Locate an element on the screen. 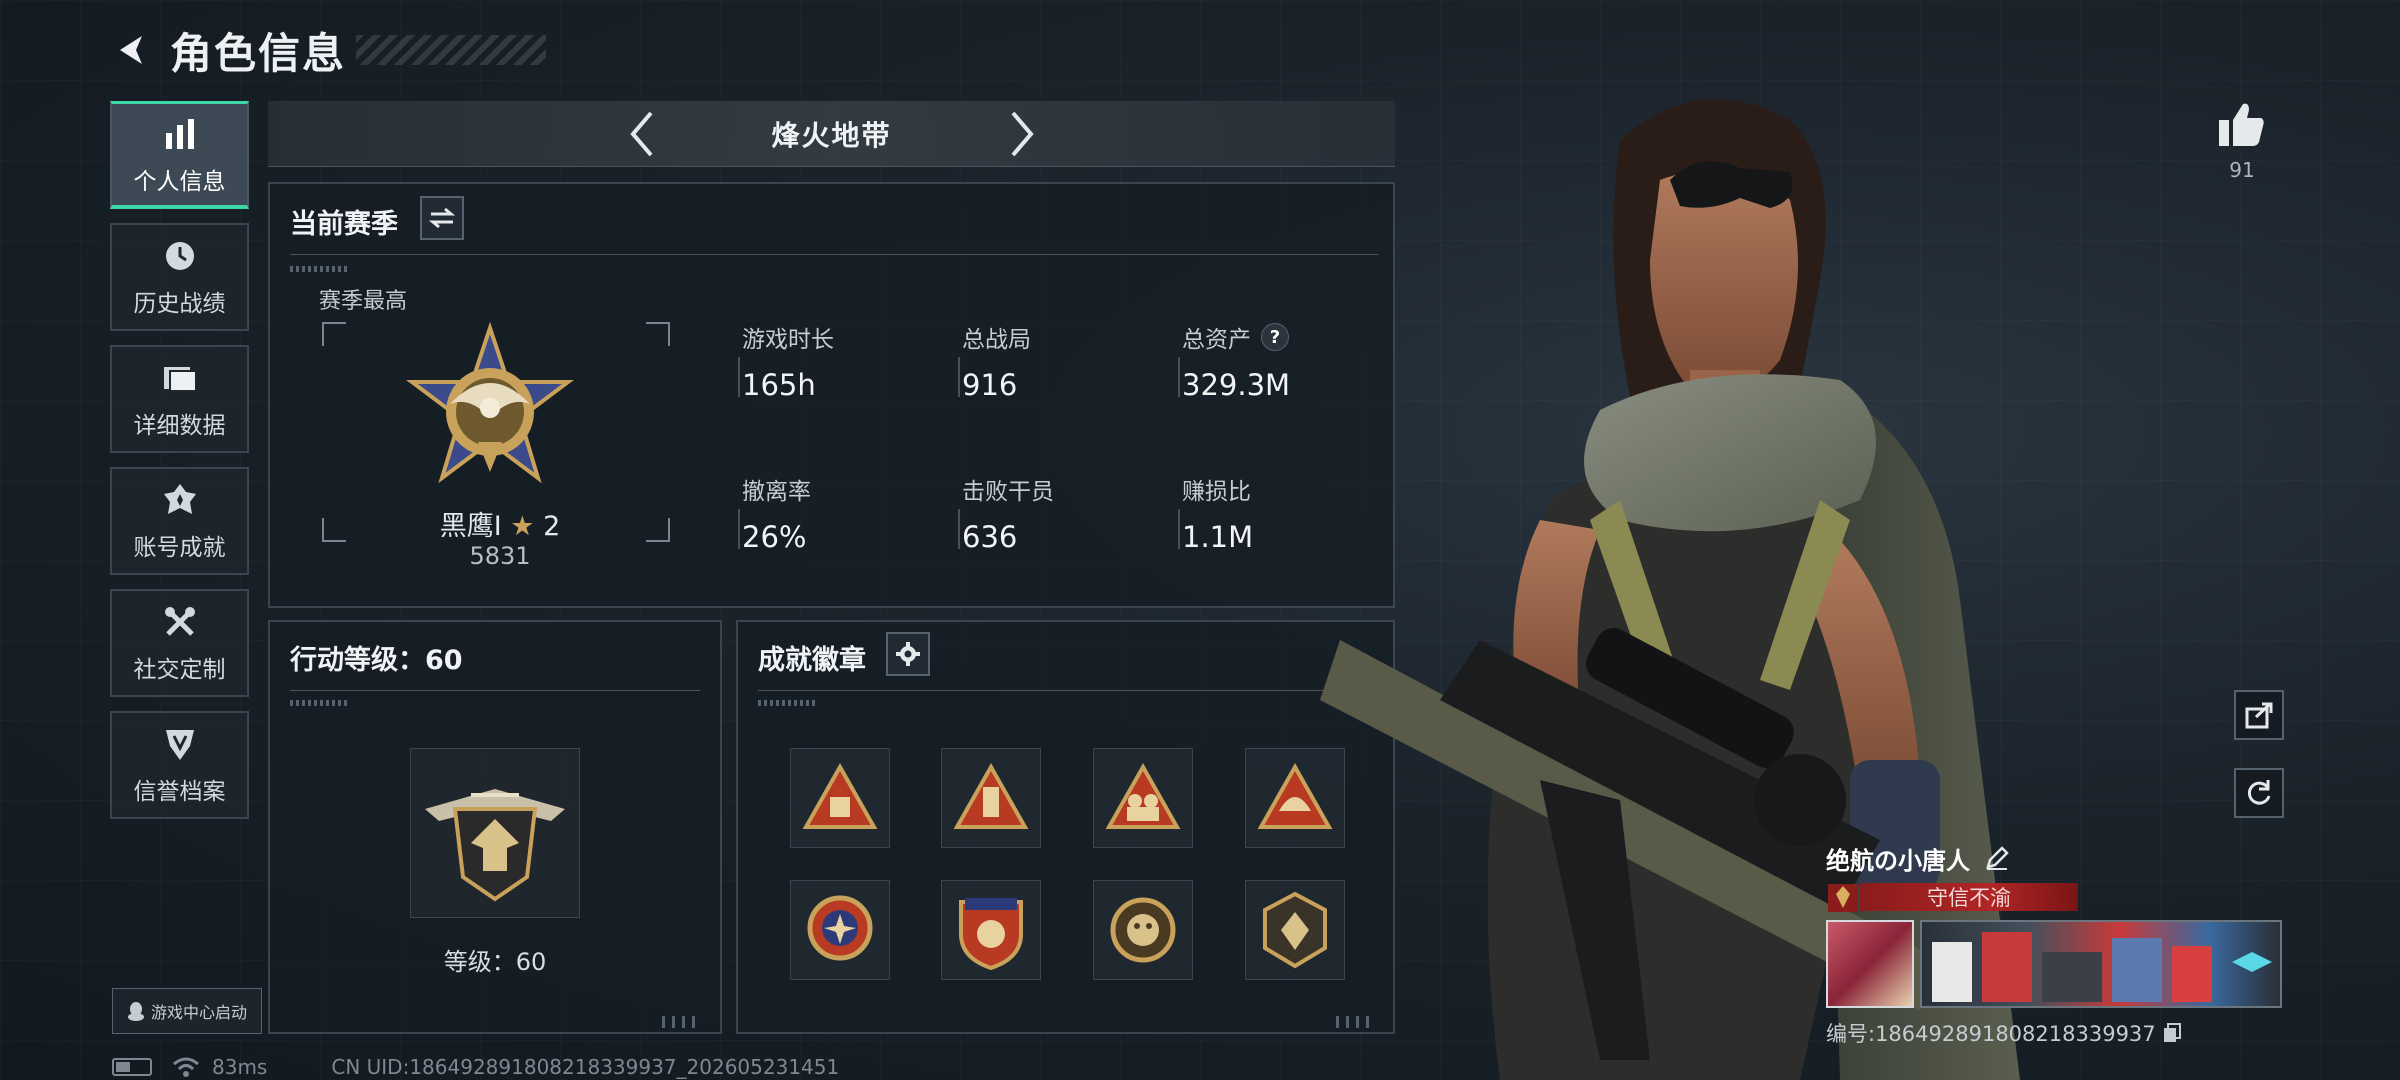  nav-item-social: 社交定制 is located at coordinates (179, 643).